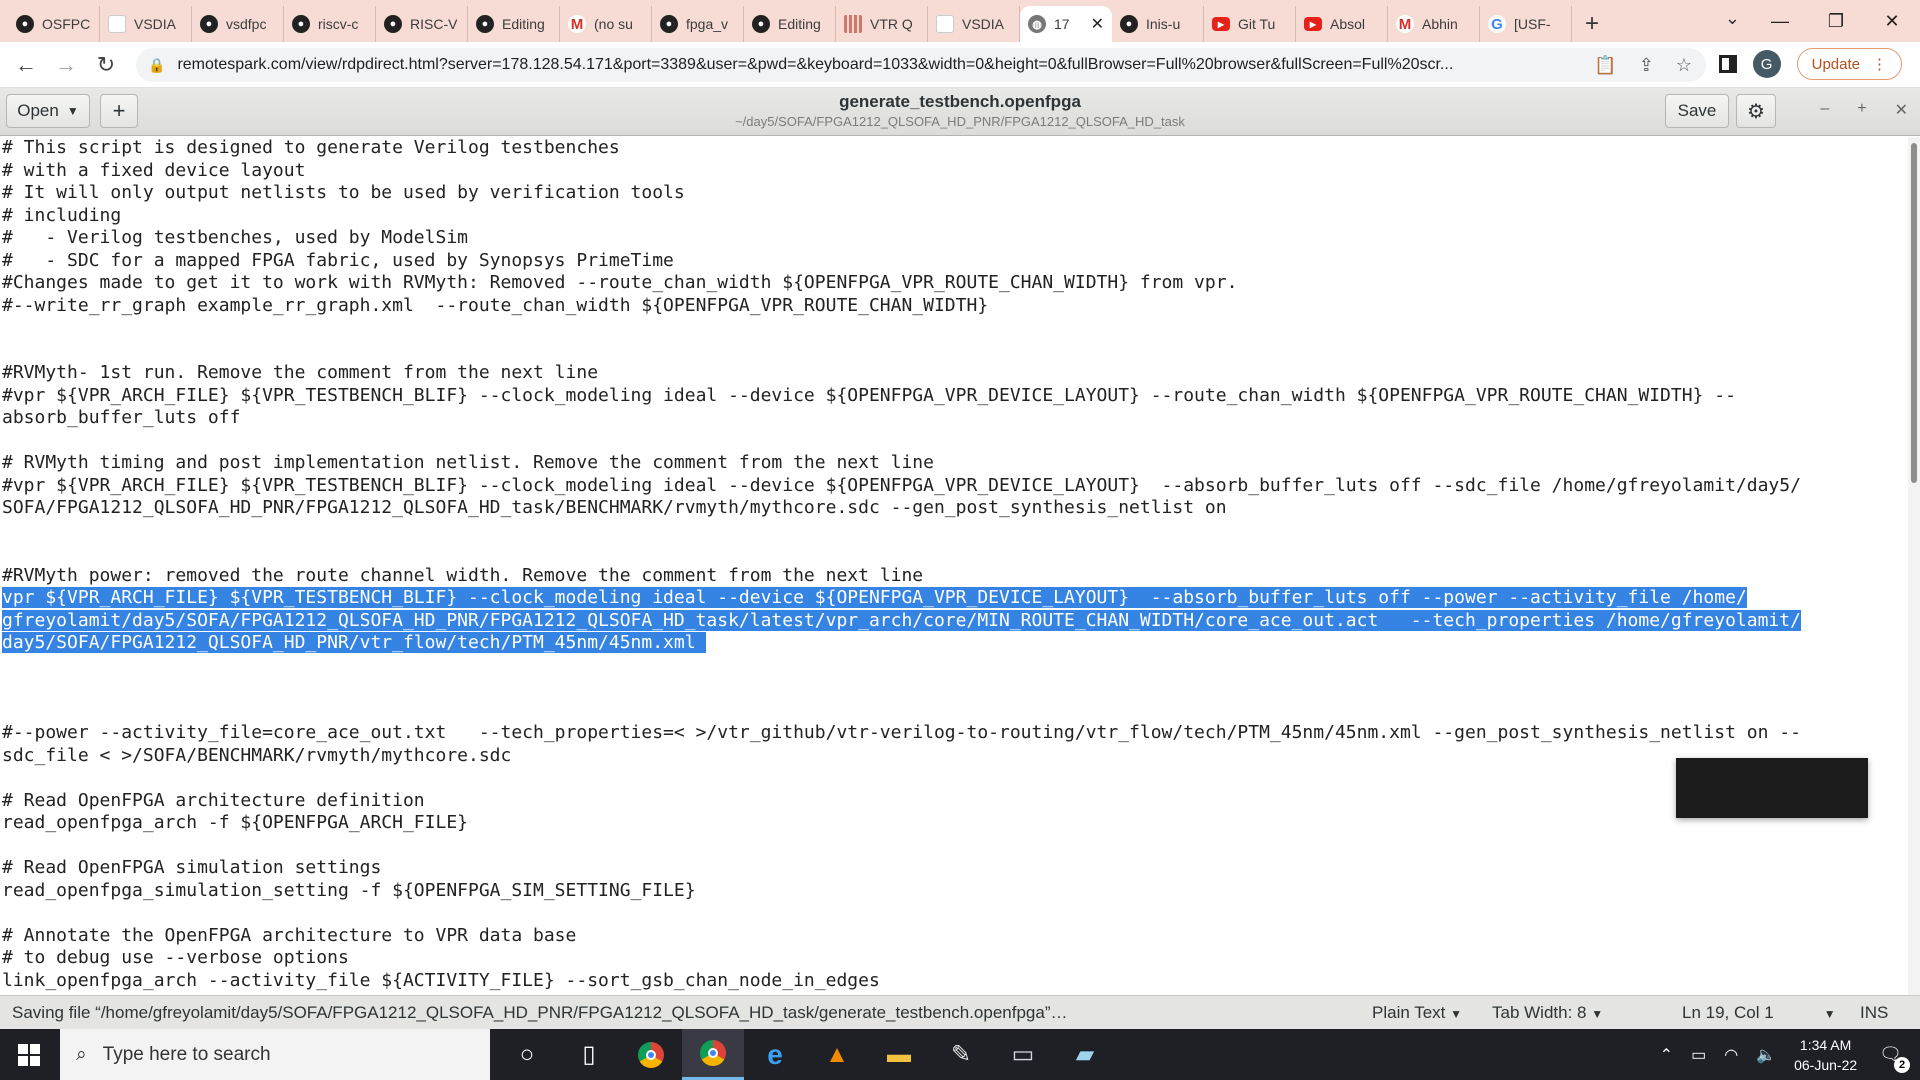  I want to click on code-line: # including, so click(955, 216).